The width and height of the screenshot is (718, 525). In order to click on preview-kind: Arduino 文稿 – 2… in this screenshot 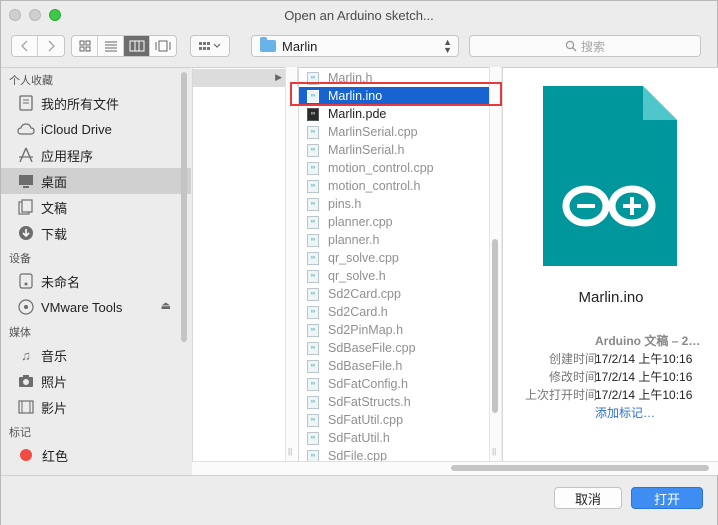, I will do `click(648, 341)`.